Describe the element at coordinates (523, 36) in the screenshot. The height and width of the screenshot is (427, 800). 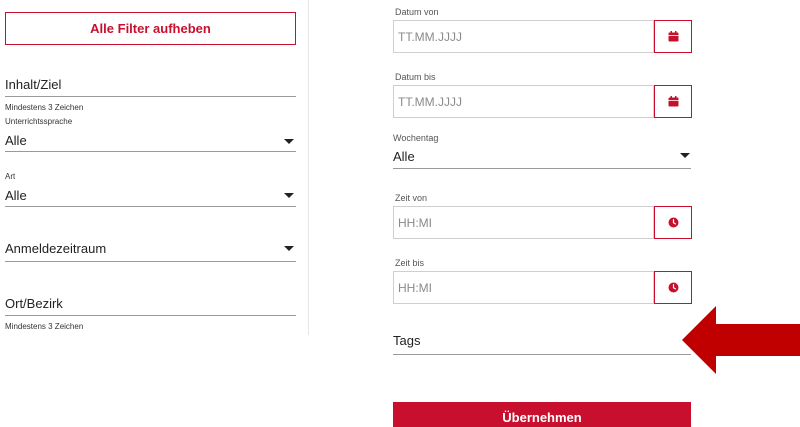
I see `datum-von-input: TT.MM.JJJJ` at that location.